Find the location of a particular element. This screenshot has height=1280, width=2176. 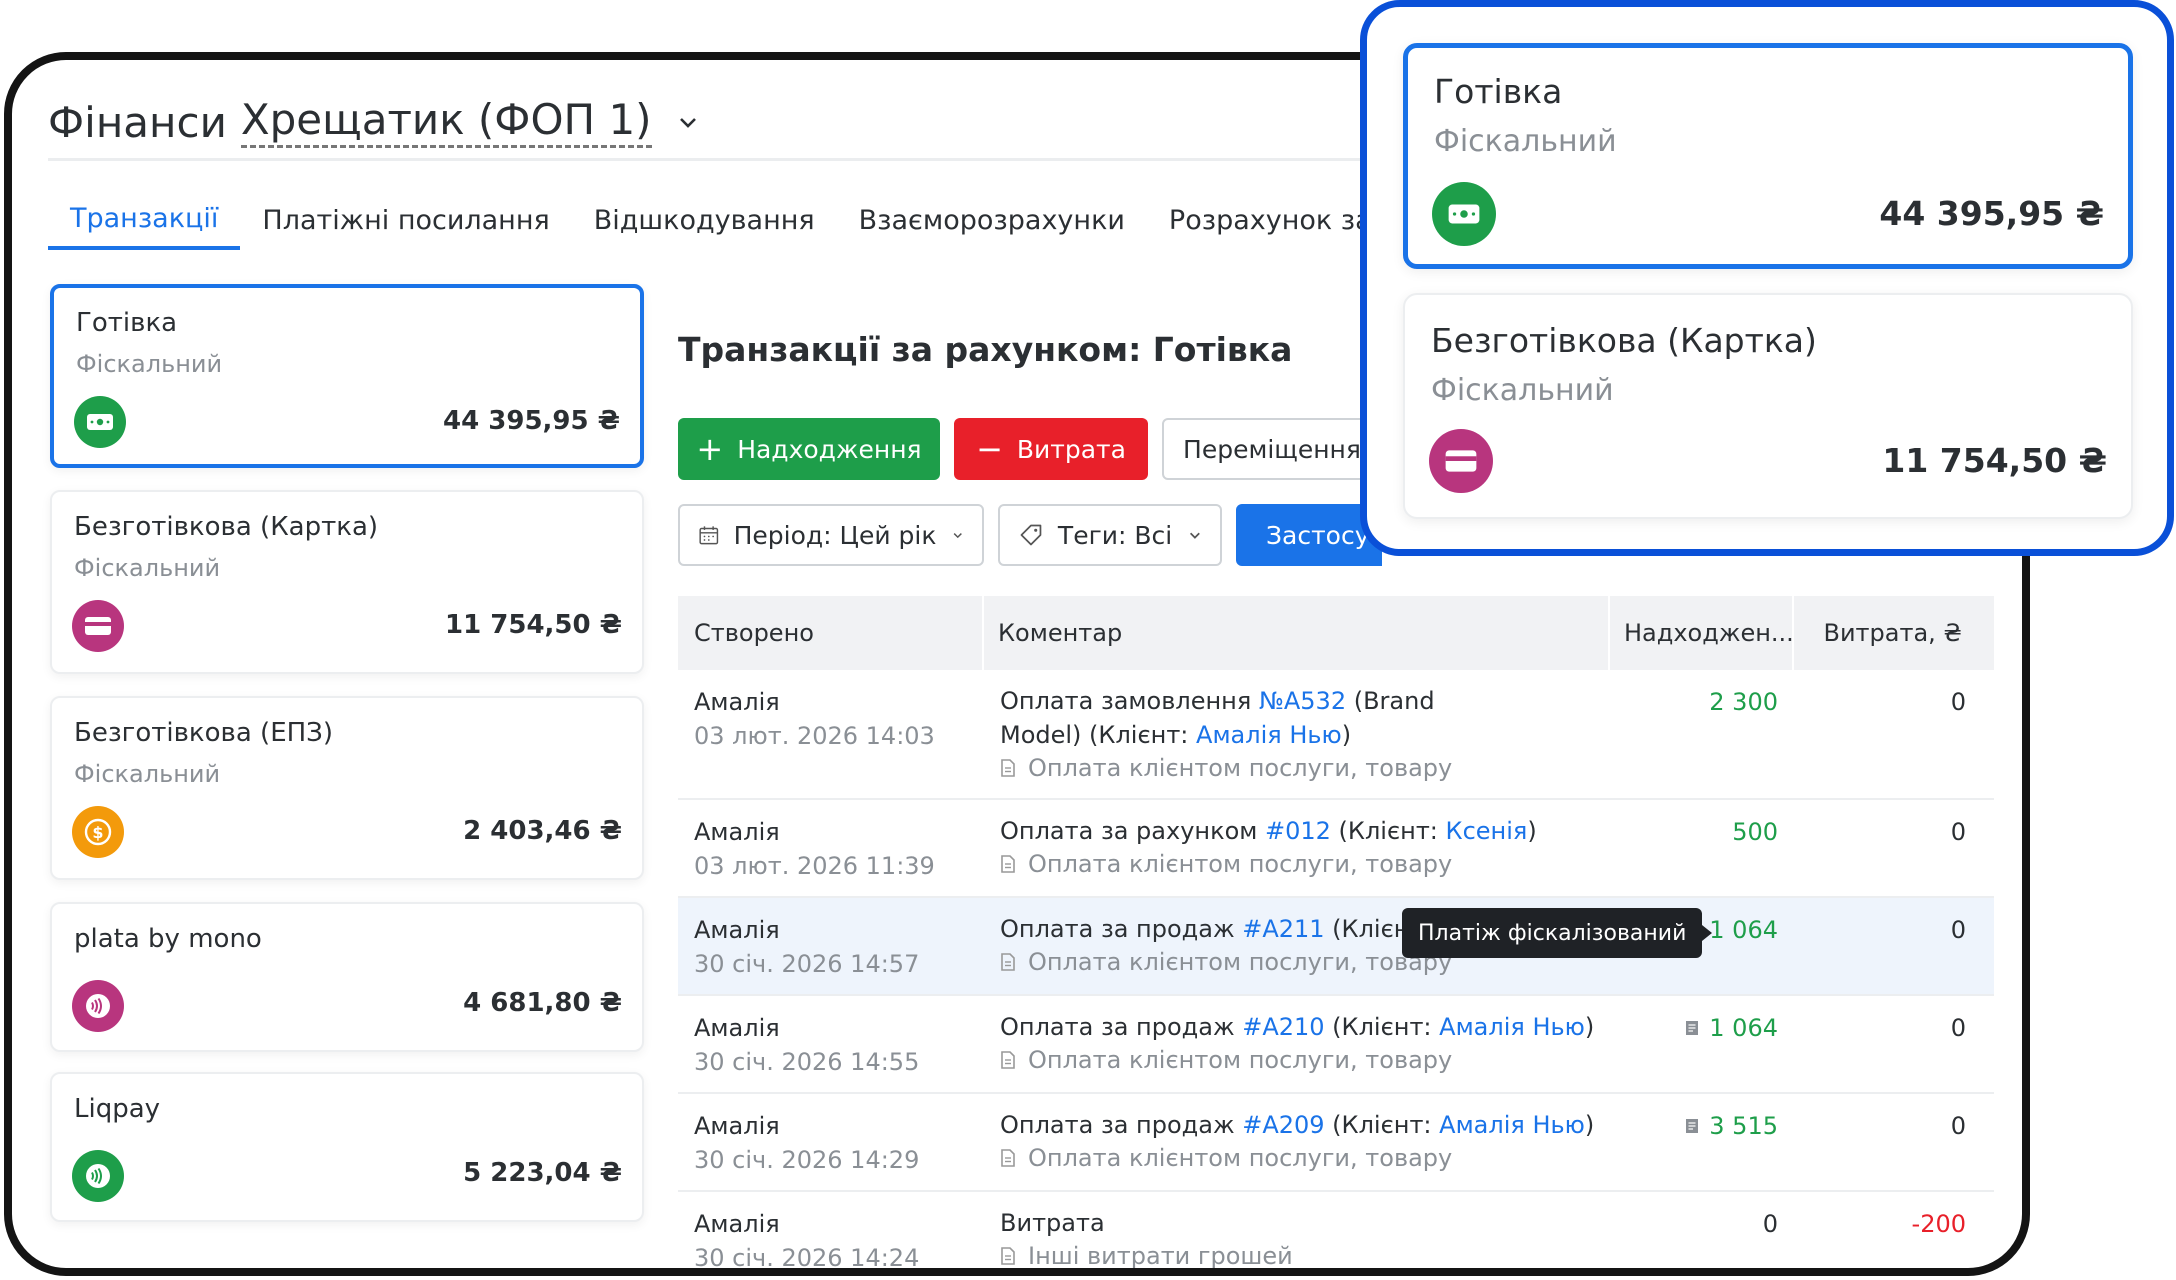

page-header: Фінанси Хрещатик (ФОП 1) is located at coordinates (374, 122).